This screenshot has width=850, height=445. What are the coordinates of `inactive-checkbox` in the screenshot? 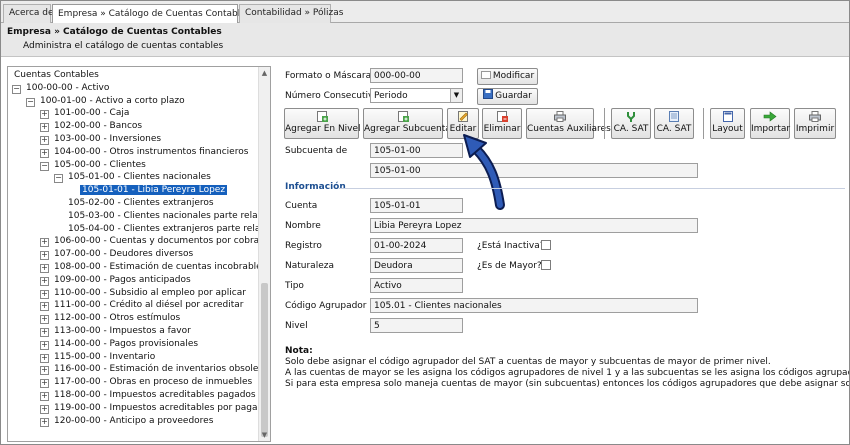 It's located at (546, 245).